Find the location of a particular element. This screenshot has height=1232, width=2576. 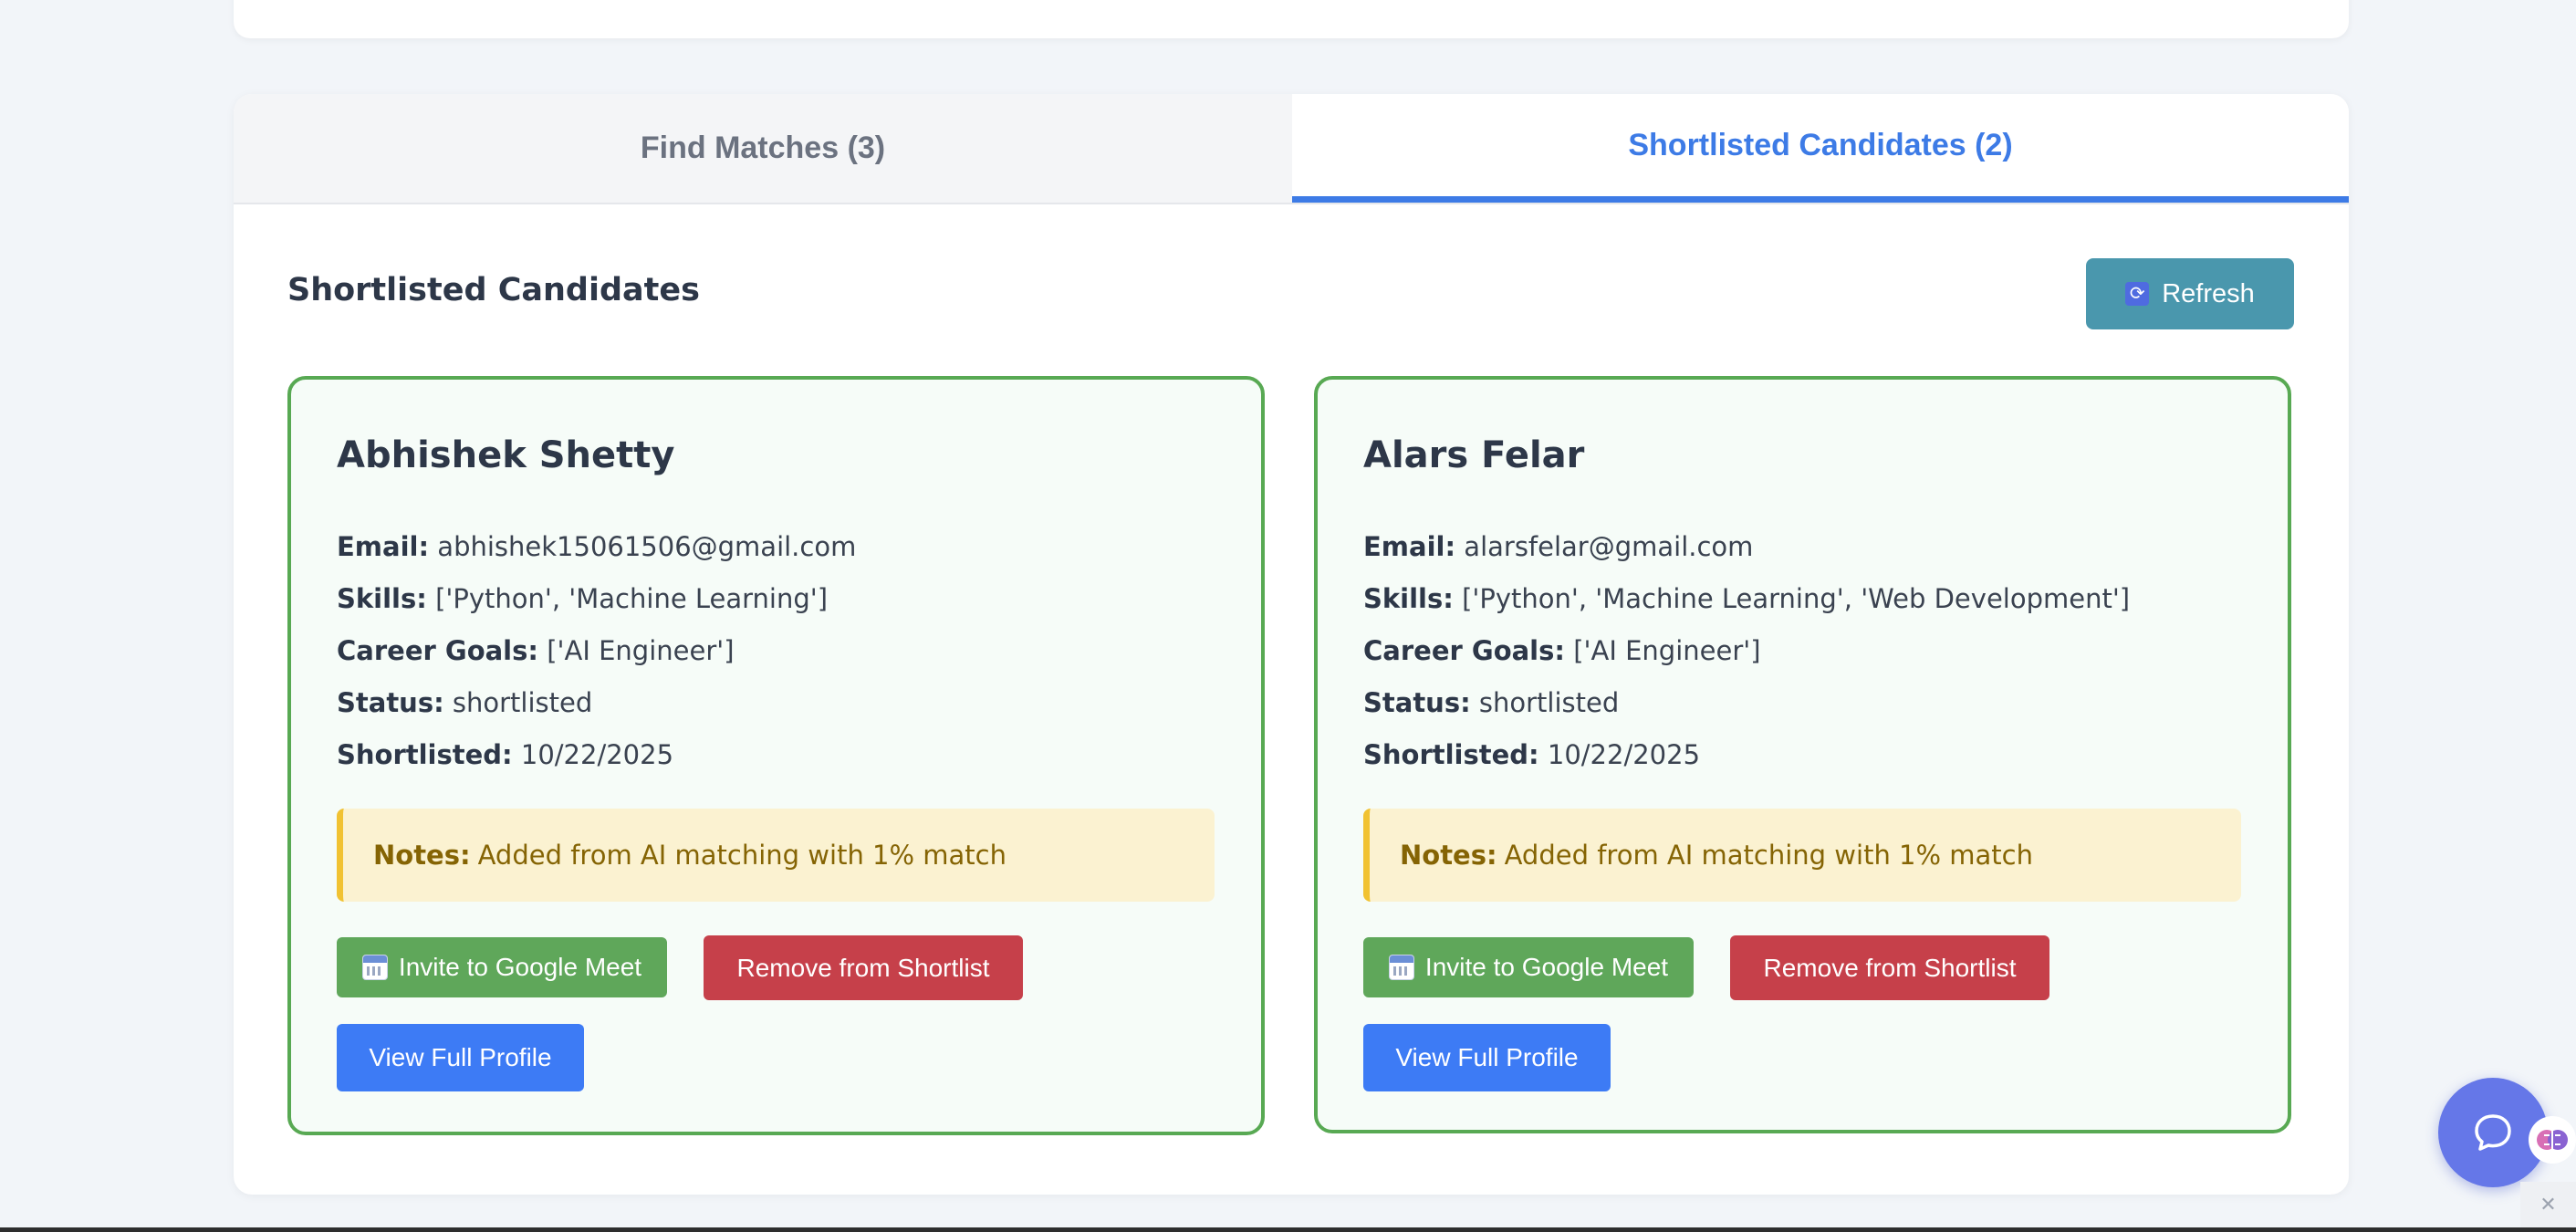

brain-icon is located at coordinates (2552, 1140).